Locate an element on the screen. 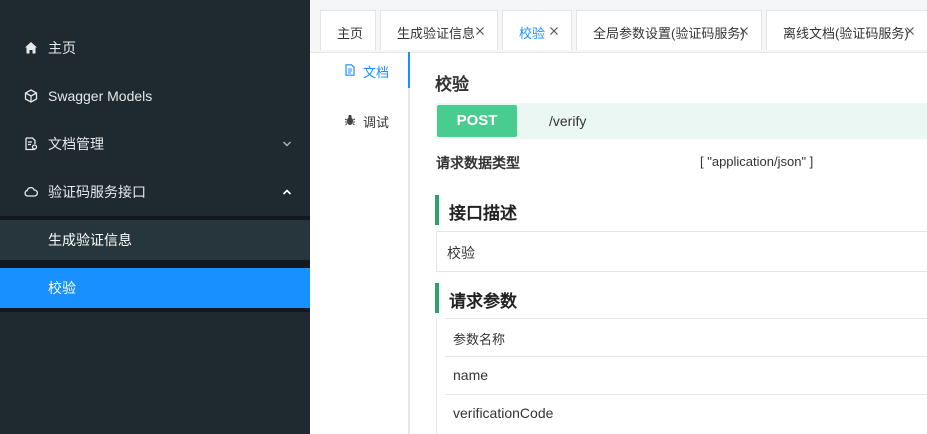 The image size is (927, 434). chevron-up-icon is located at coordinates (287, 192).